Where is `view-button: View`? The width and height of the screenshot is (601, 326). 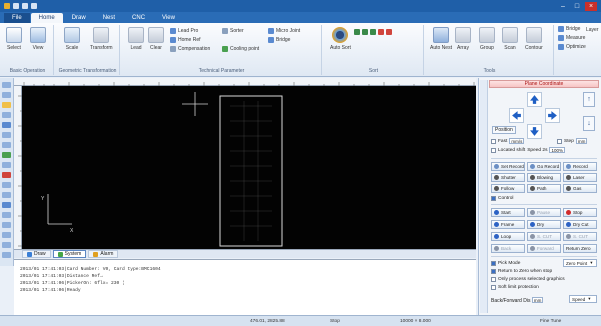
view-button: View is located at coordinates (38, 39).